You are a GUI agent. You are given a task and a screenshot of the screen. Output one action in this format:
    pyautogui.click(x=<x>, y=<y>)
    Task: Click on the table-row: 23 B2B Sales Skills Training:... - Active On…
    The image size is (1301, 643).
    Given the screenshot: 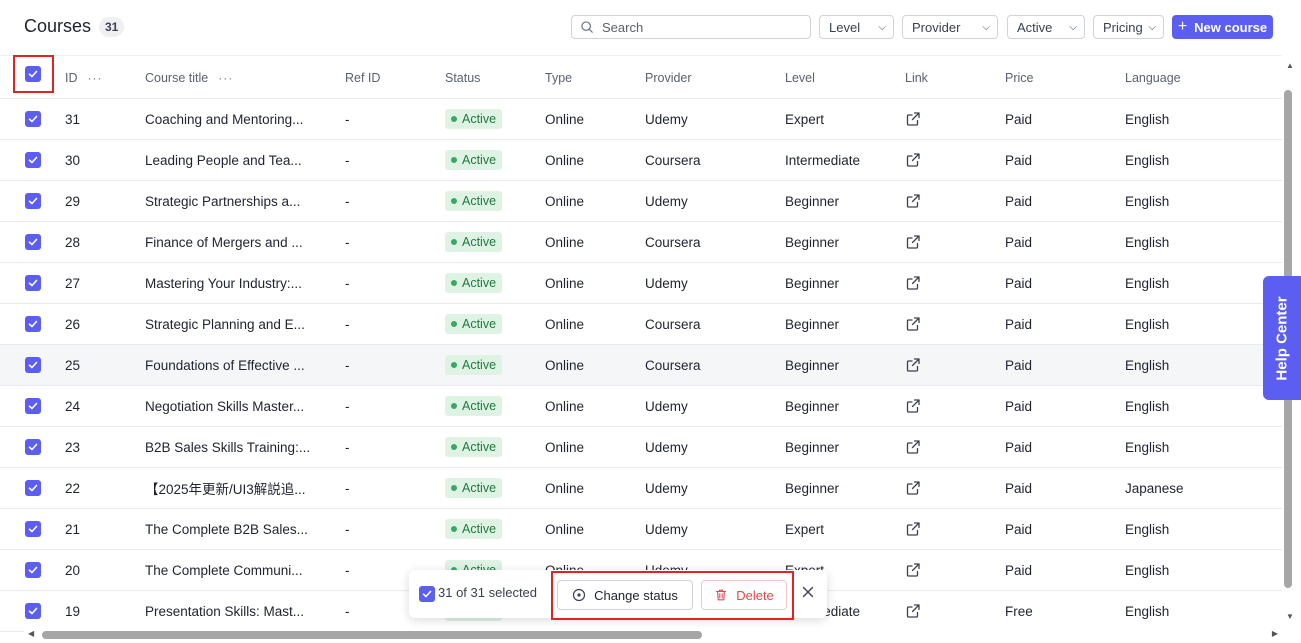 What is the action you would take?
    pyautogui.click(x=641, y=447)
    